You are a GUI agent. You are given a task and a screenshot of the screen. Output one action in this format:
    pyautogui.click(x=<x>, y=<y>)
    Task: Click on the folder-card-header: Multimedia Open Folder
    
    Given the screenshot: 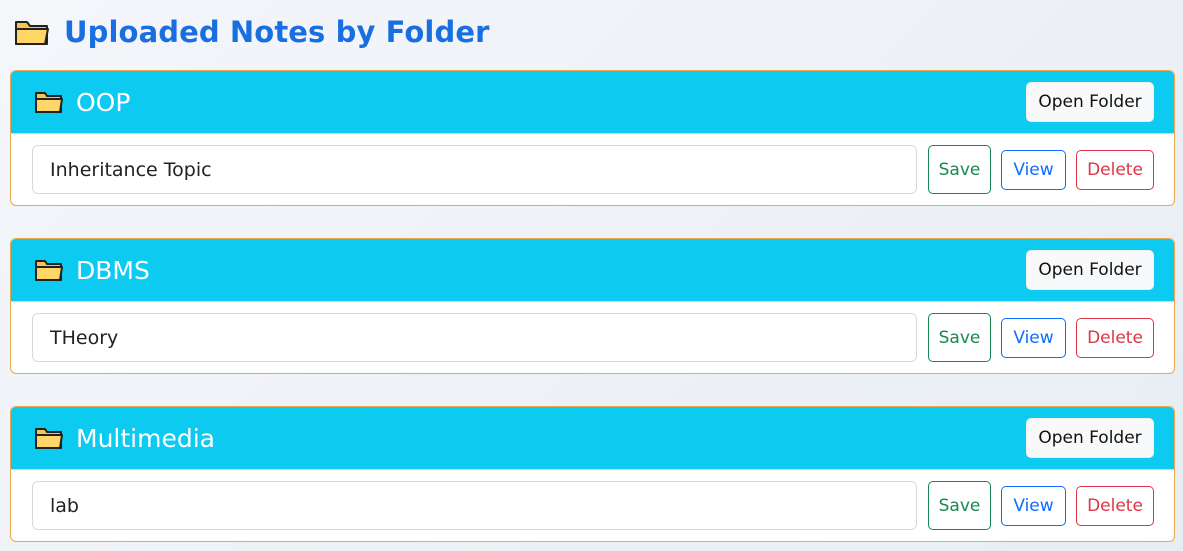 What is the action you would take?
    pyautogui.click(x=592, y=438)
    